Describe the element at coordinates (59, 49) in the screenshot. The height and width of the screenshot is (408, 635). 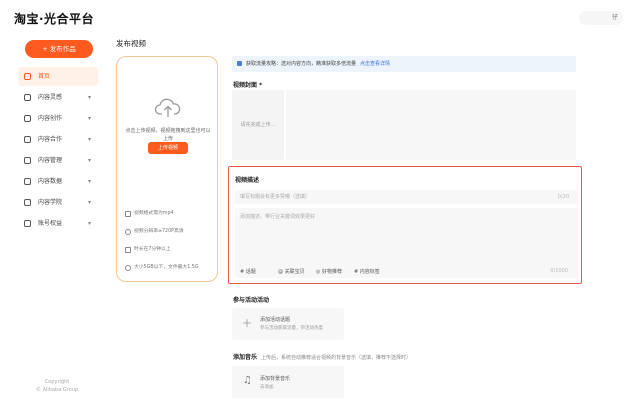
I see `publish-work-button: + 发布作品` at that location.